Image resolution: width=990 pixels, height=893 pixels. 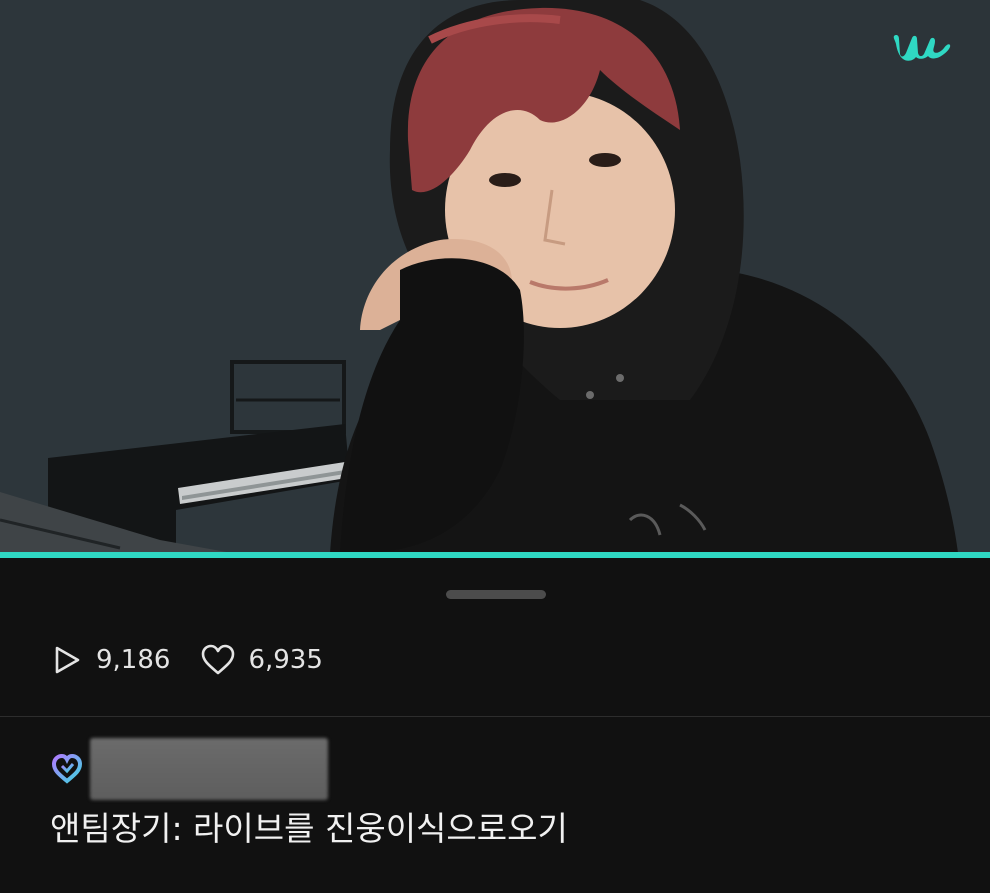 I want to click on heart-icon, so click(x=218, y=660).